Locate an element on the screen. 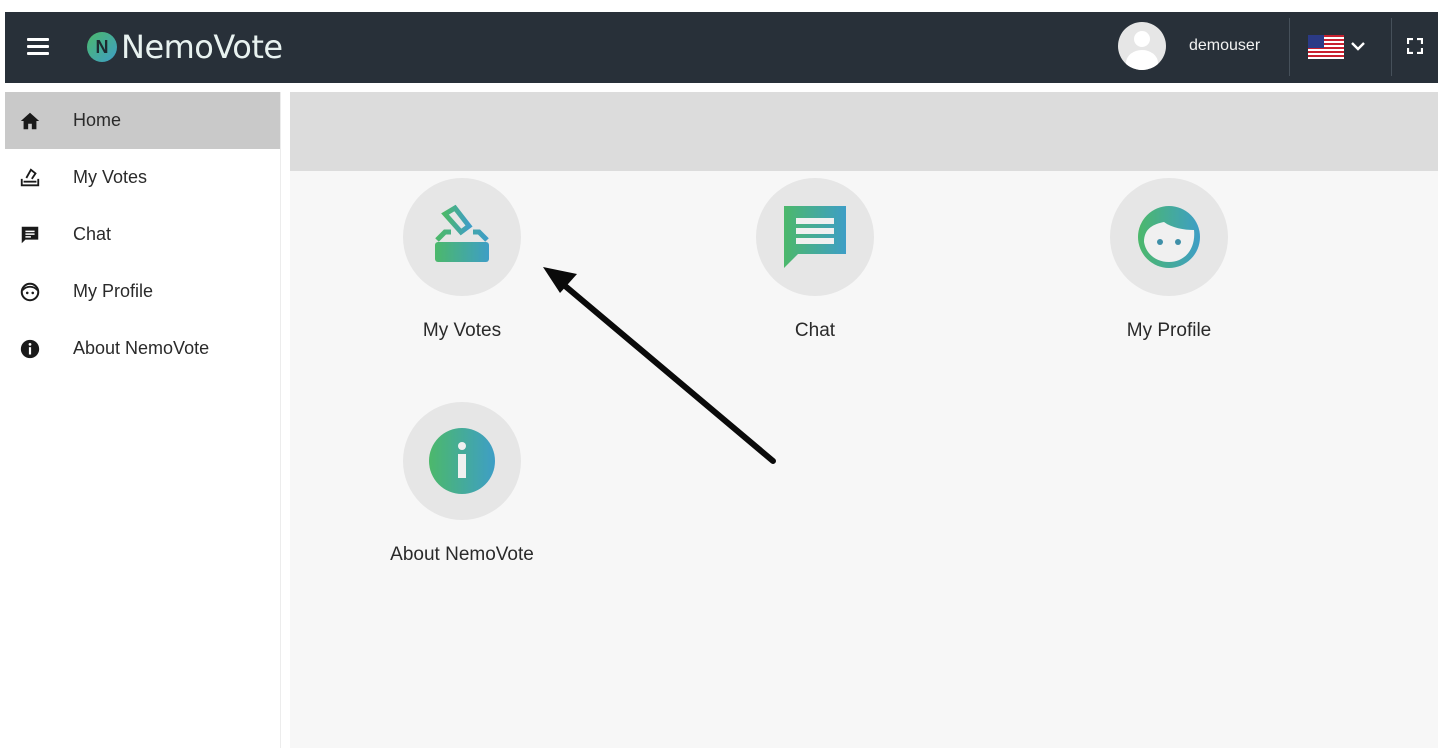 The height and width of the screenshot is (748, 1438). sidebar-item-home: Home is located at coordinates (142, 120).